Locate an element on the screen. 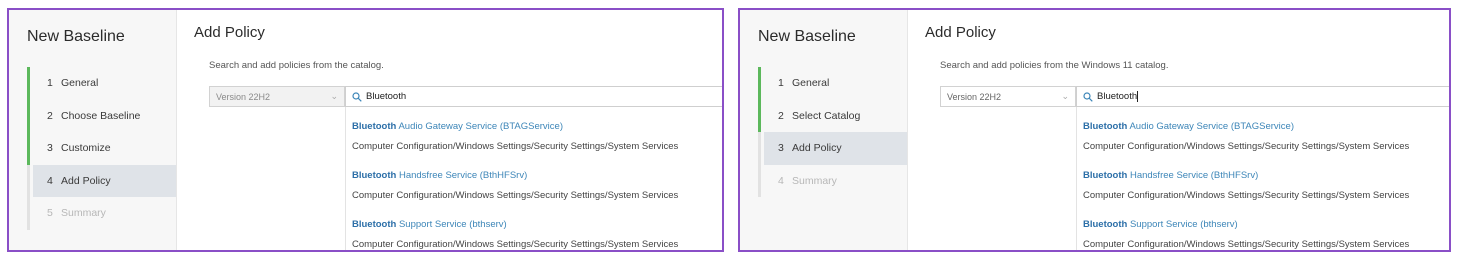 The height and width of the screenshot is (258, 1459). step-customize: 3 Customize is located at coordinates (101, 148).